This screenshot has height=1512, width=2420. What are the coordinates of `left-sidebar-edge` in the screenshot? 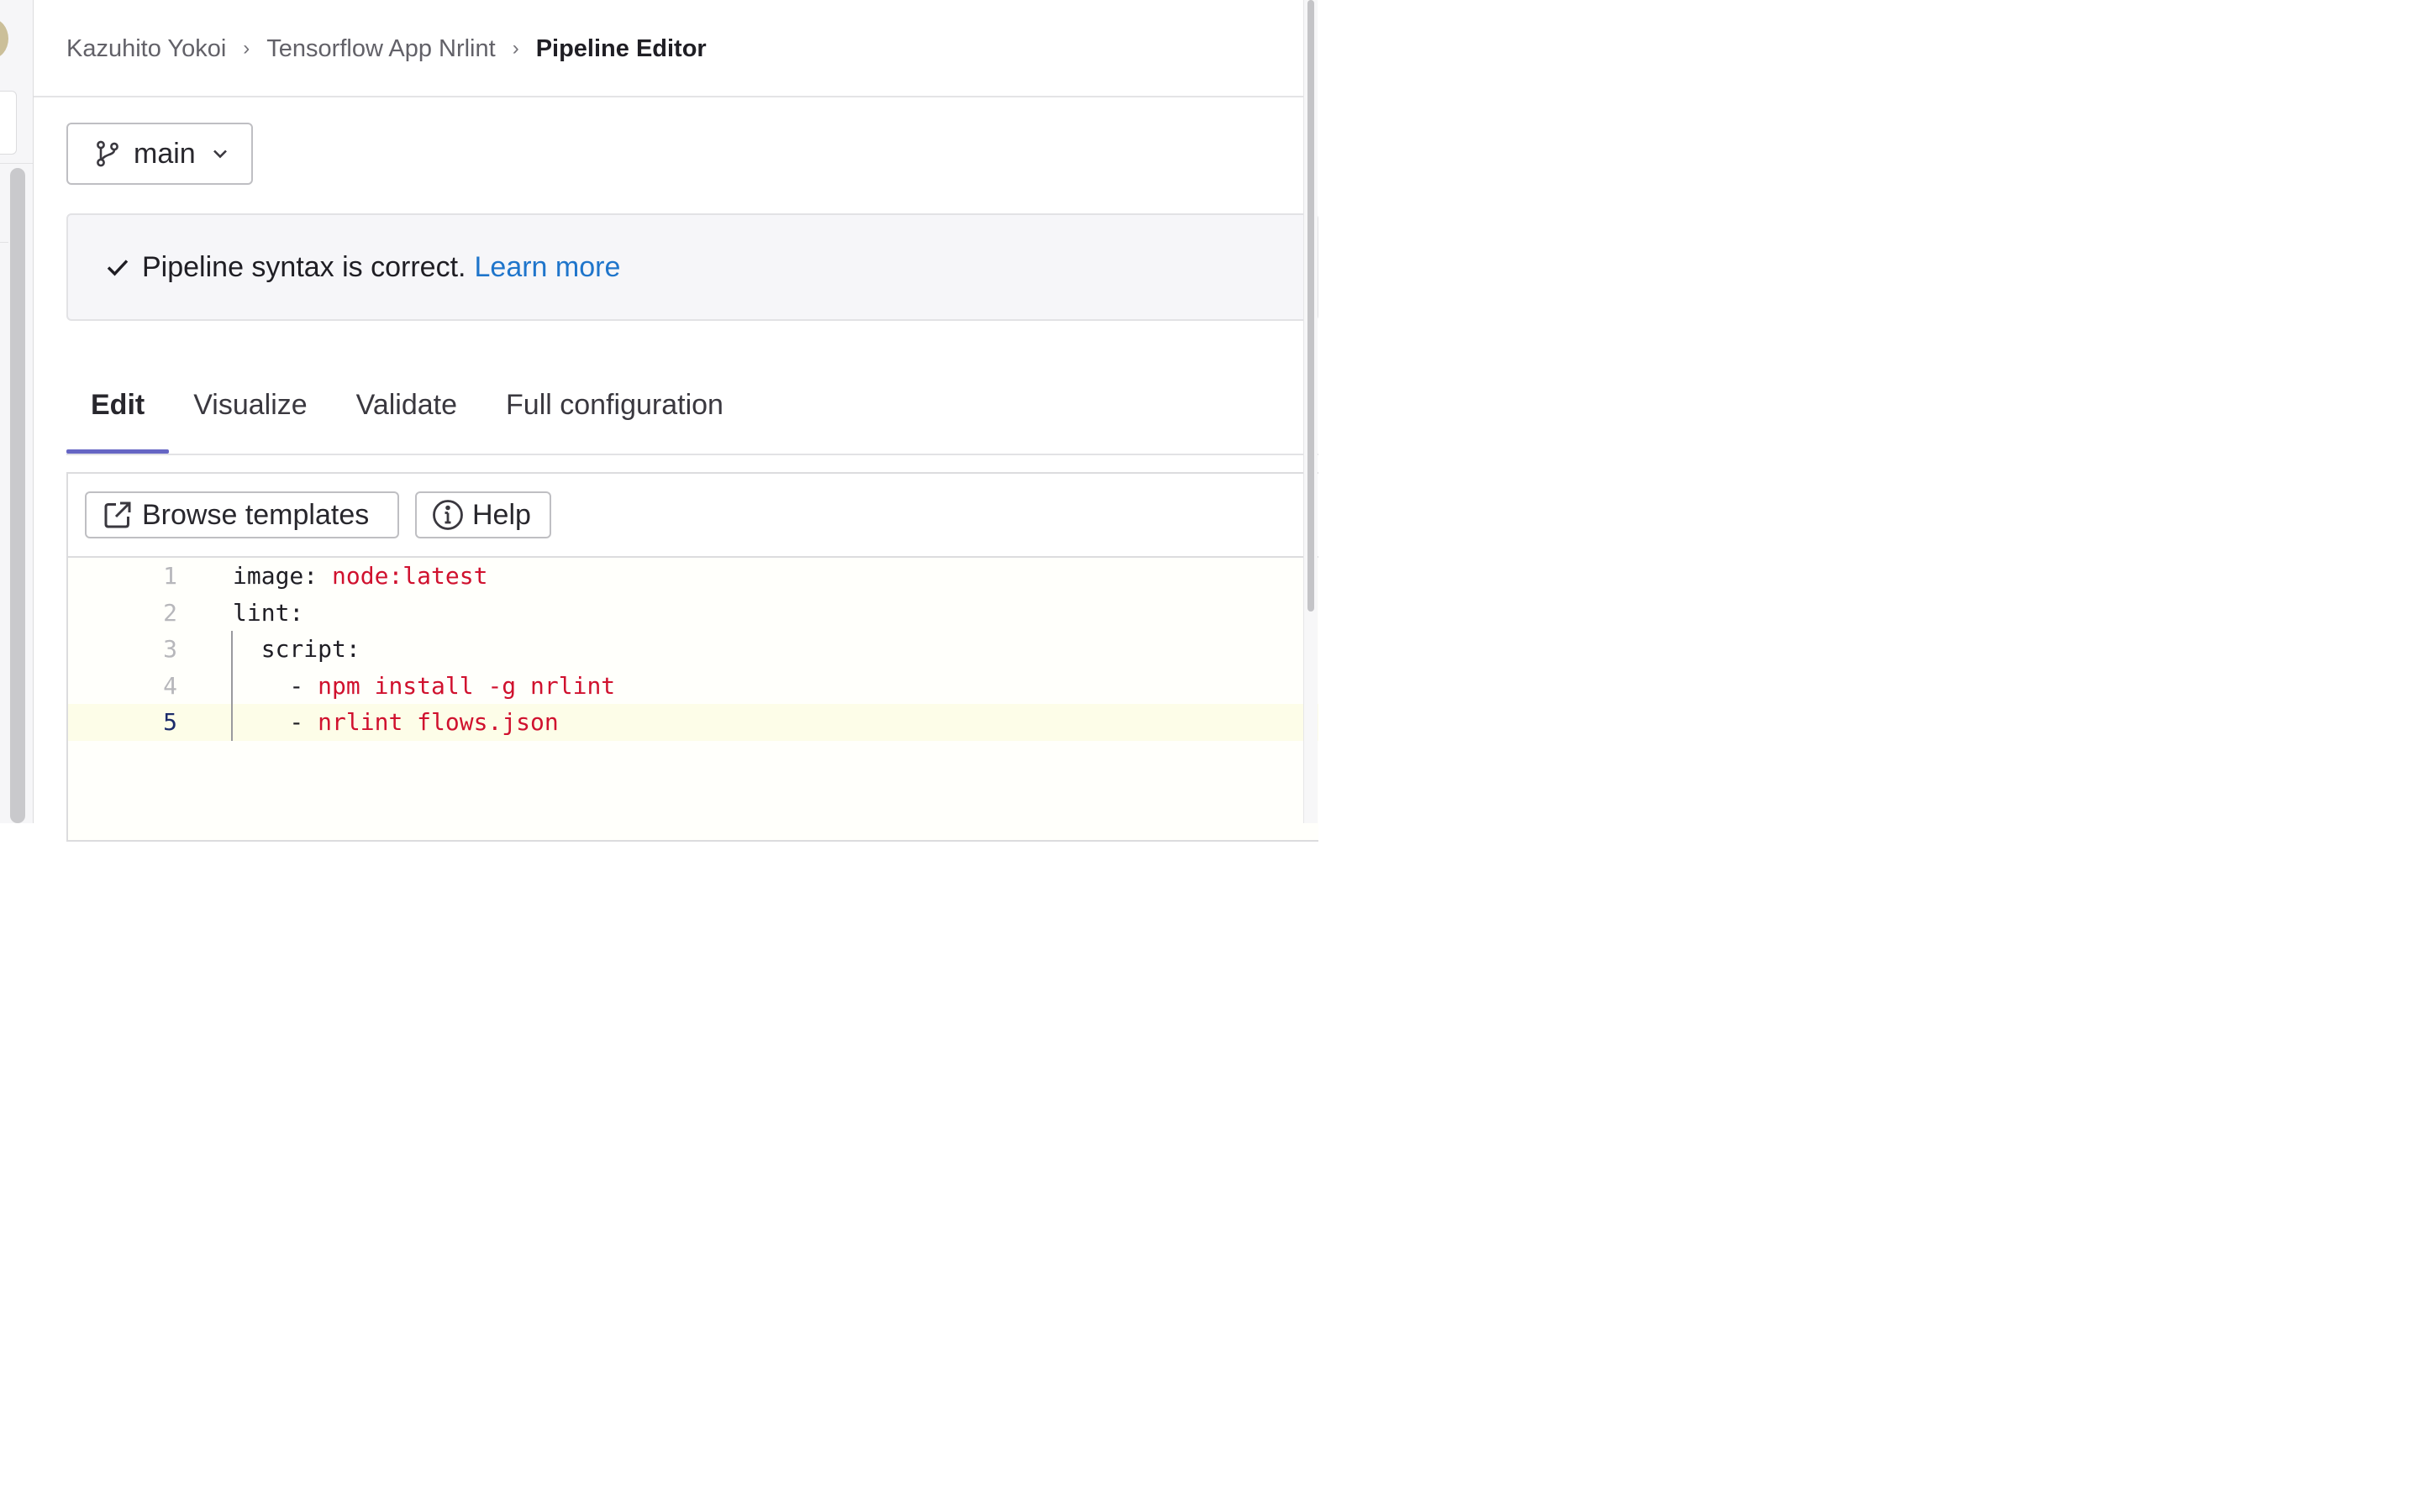 It's located at (17, 411).